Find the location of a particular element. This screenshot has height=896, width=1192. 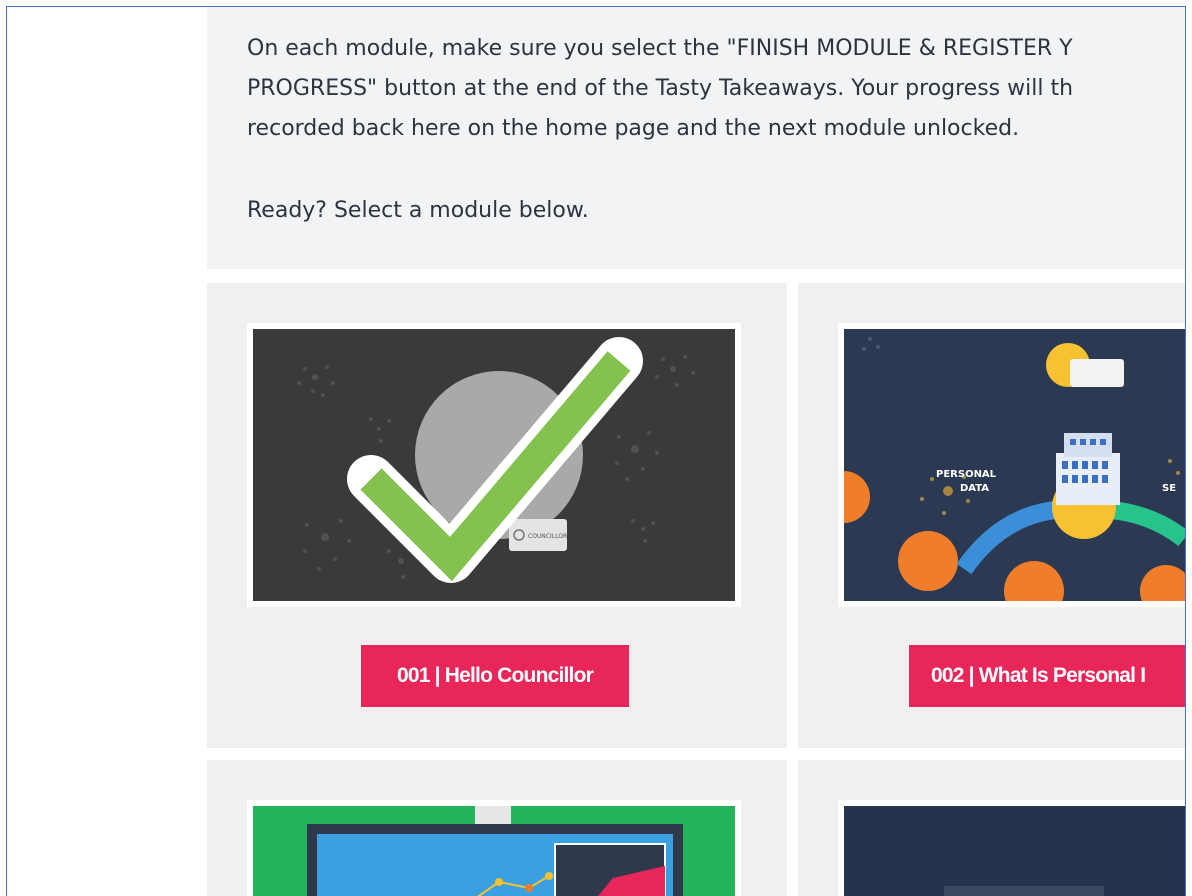

module-thumbnail-001: COUNCILLOR is located at coordinates (494, 465).